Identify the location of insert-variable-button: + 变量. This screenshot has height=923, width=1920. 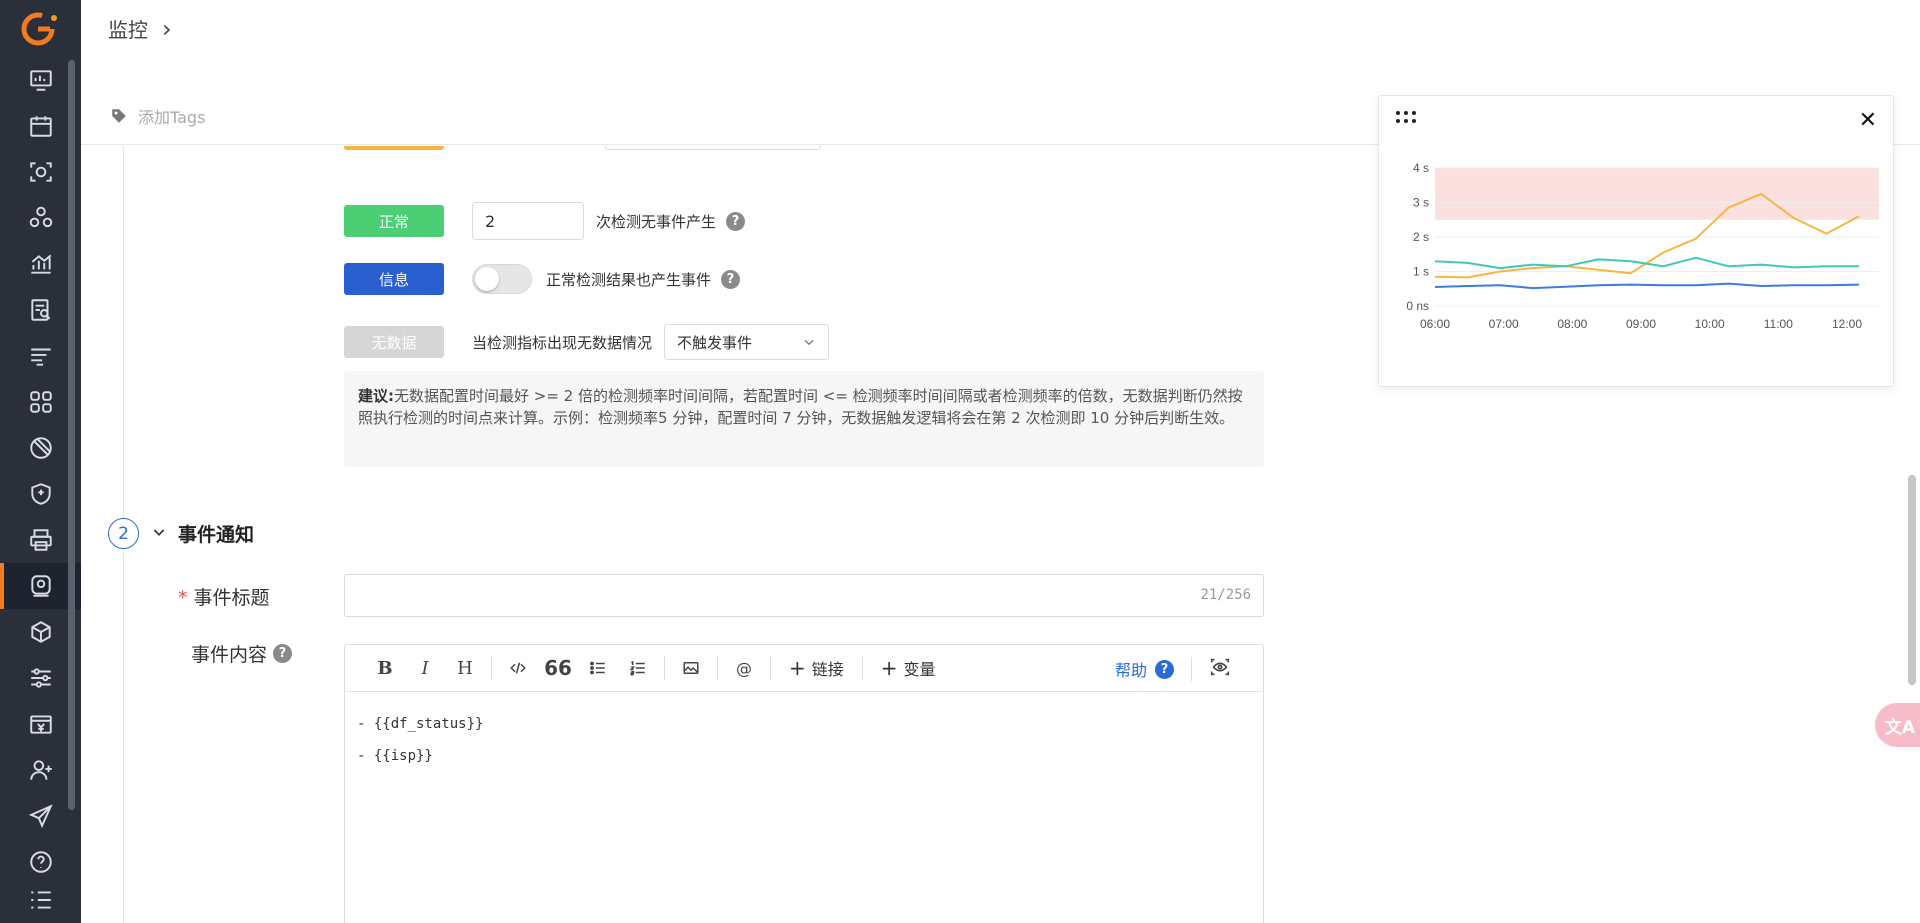
(908, 668).